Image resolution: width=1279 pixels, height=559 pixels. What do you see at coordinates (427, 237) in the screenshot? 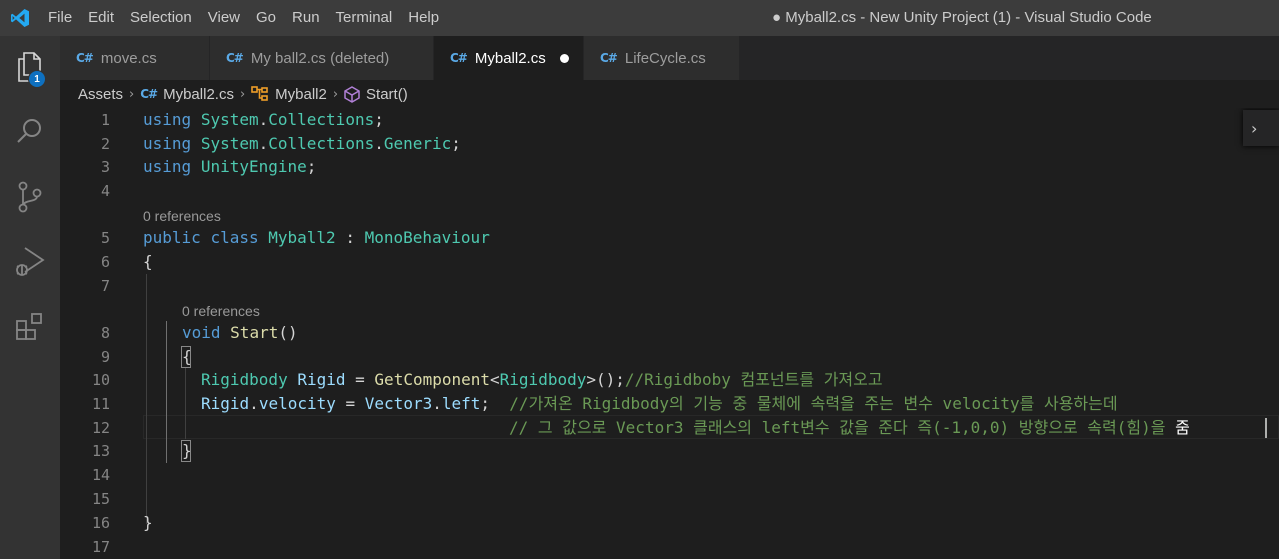
I see `token-type: MonoBehaviour` at bounding box center [427, 237].